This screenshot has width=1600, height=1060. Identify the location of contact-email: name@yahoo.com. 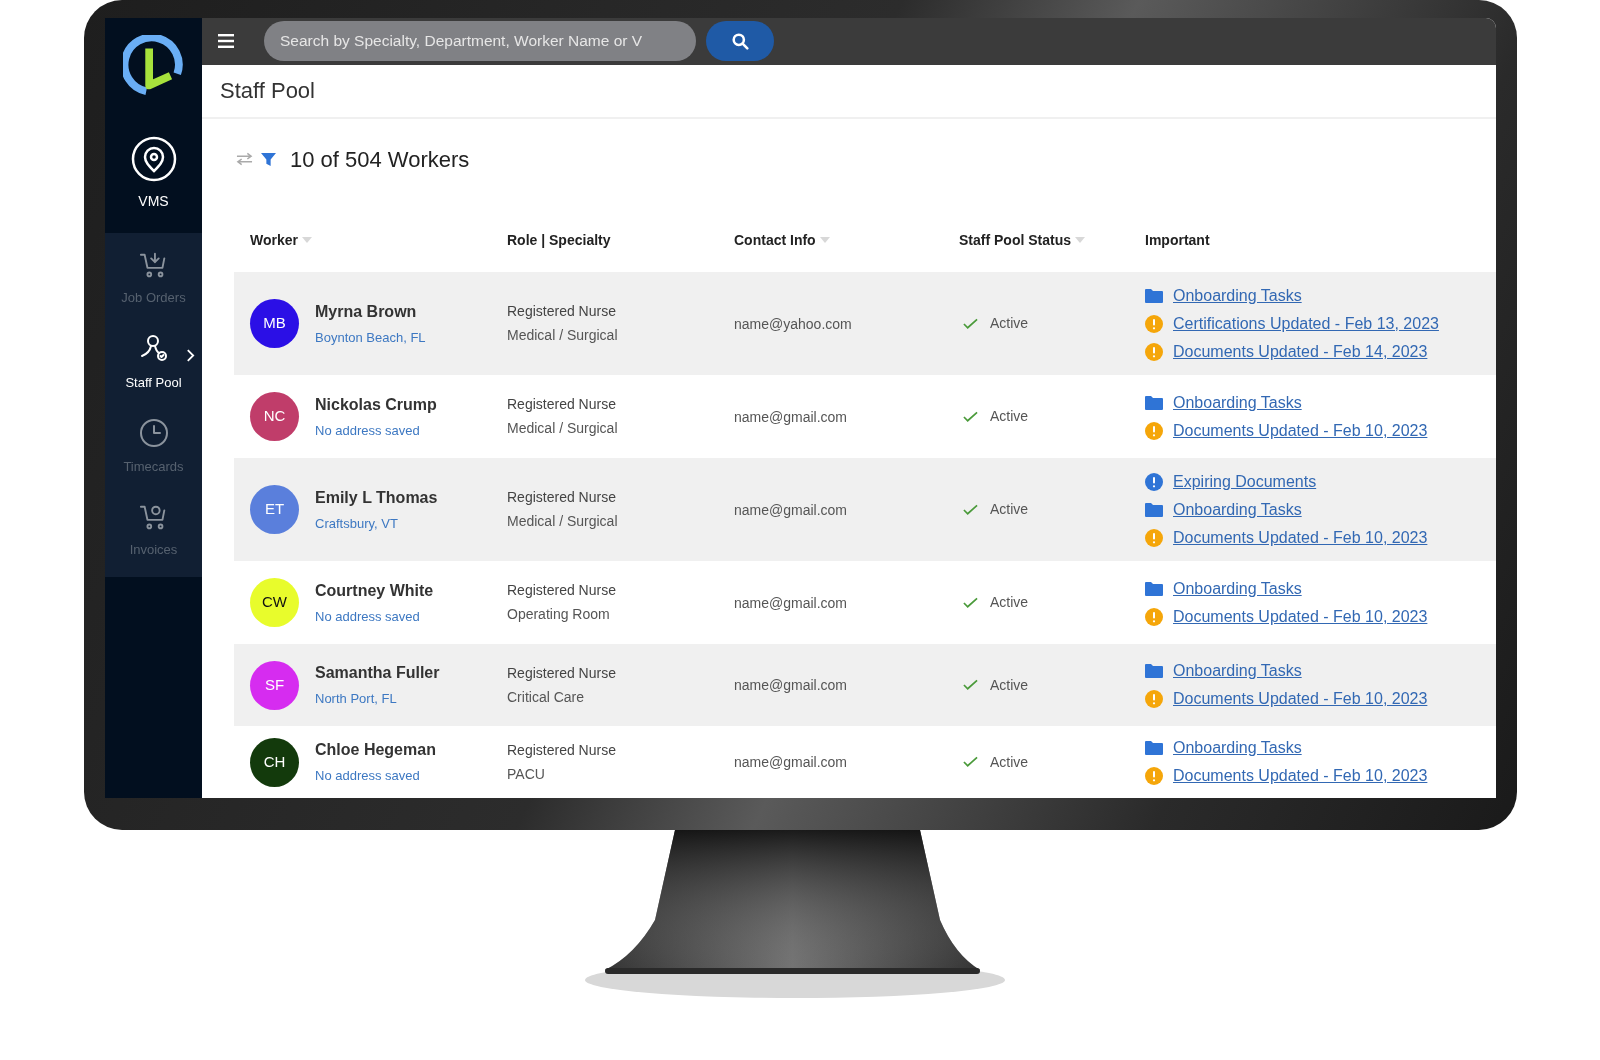
(793, 323).